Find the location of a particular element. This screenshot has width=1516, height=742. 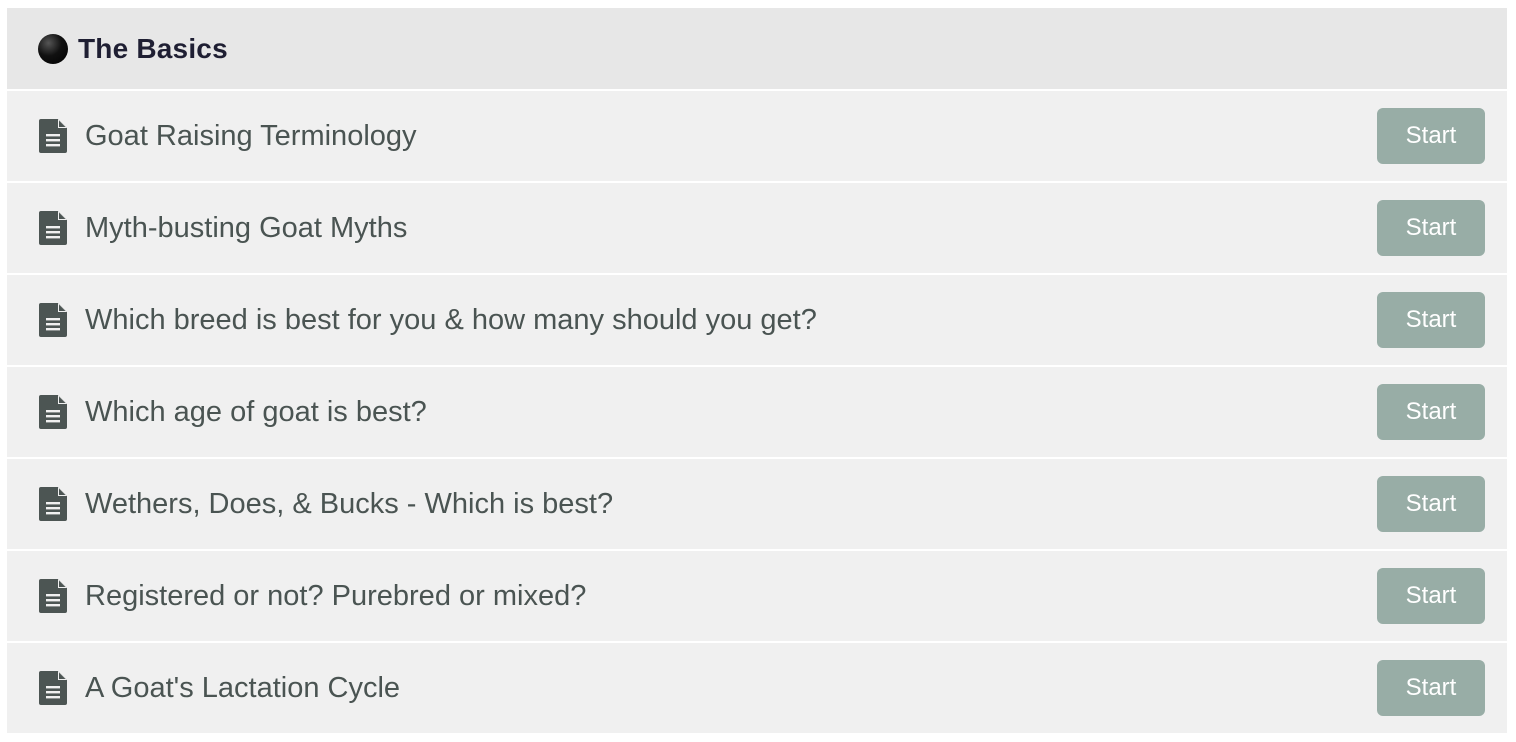

lesson-row: Which age of goat is best? Start is located at coordinates (757, 413).